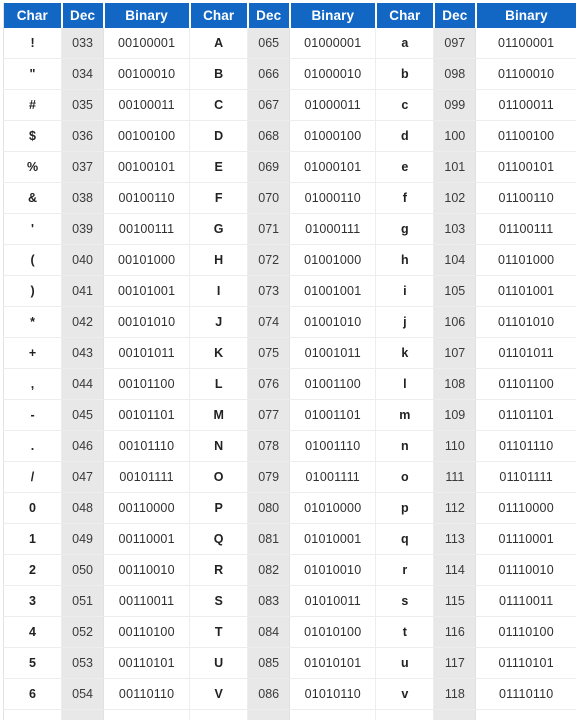 This screenshot has height=720, width=576. I want to click on cell-dec-2: 082, so click(269, 570).